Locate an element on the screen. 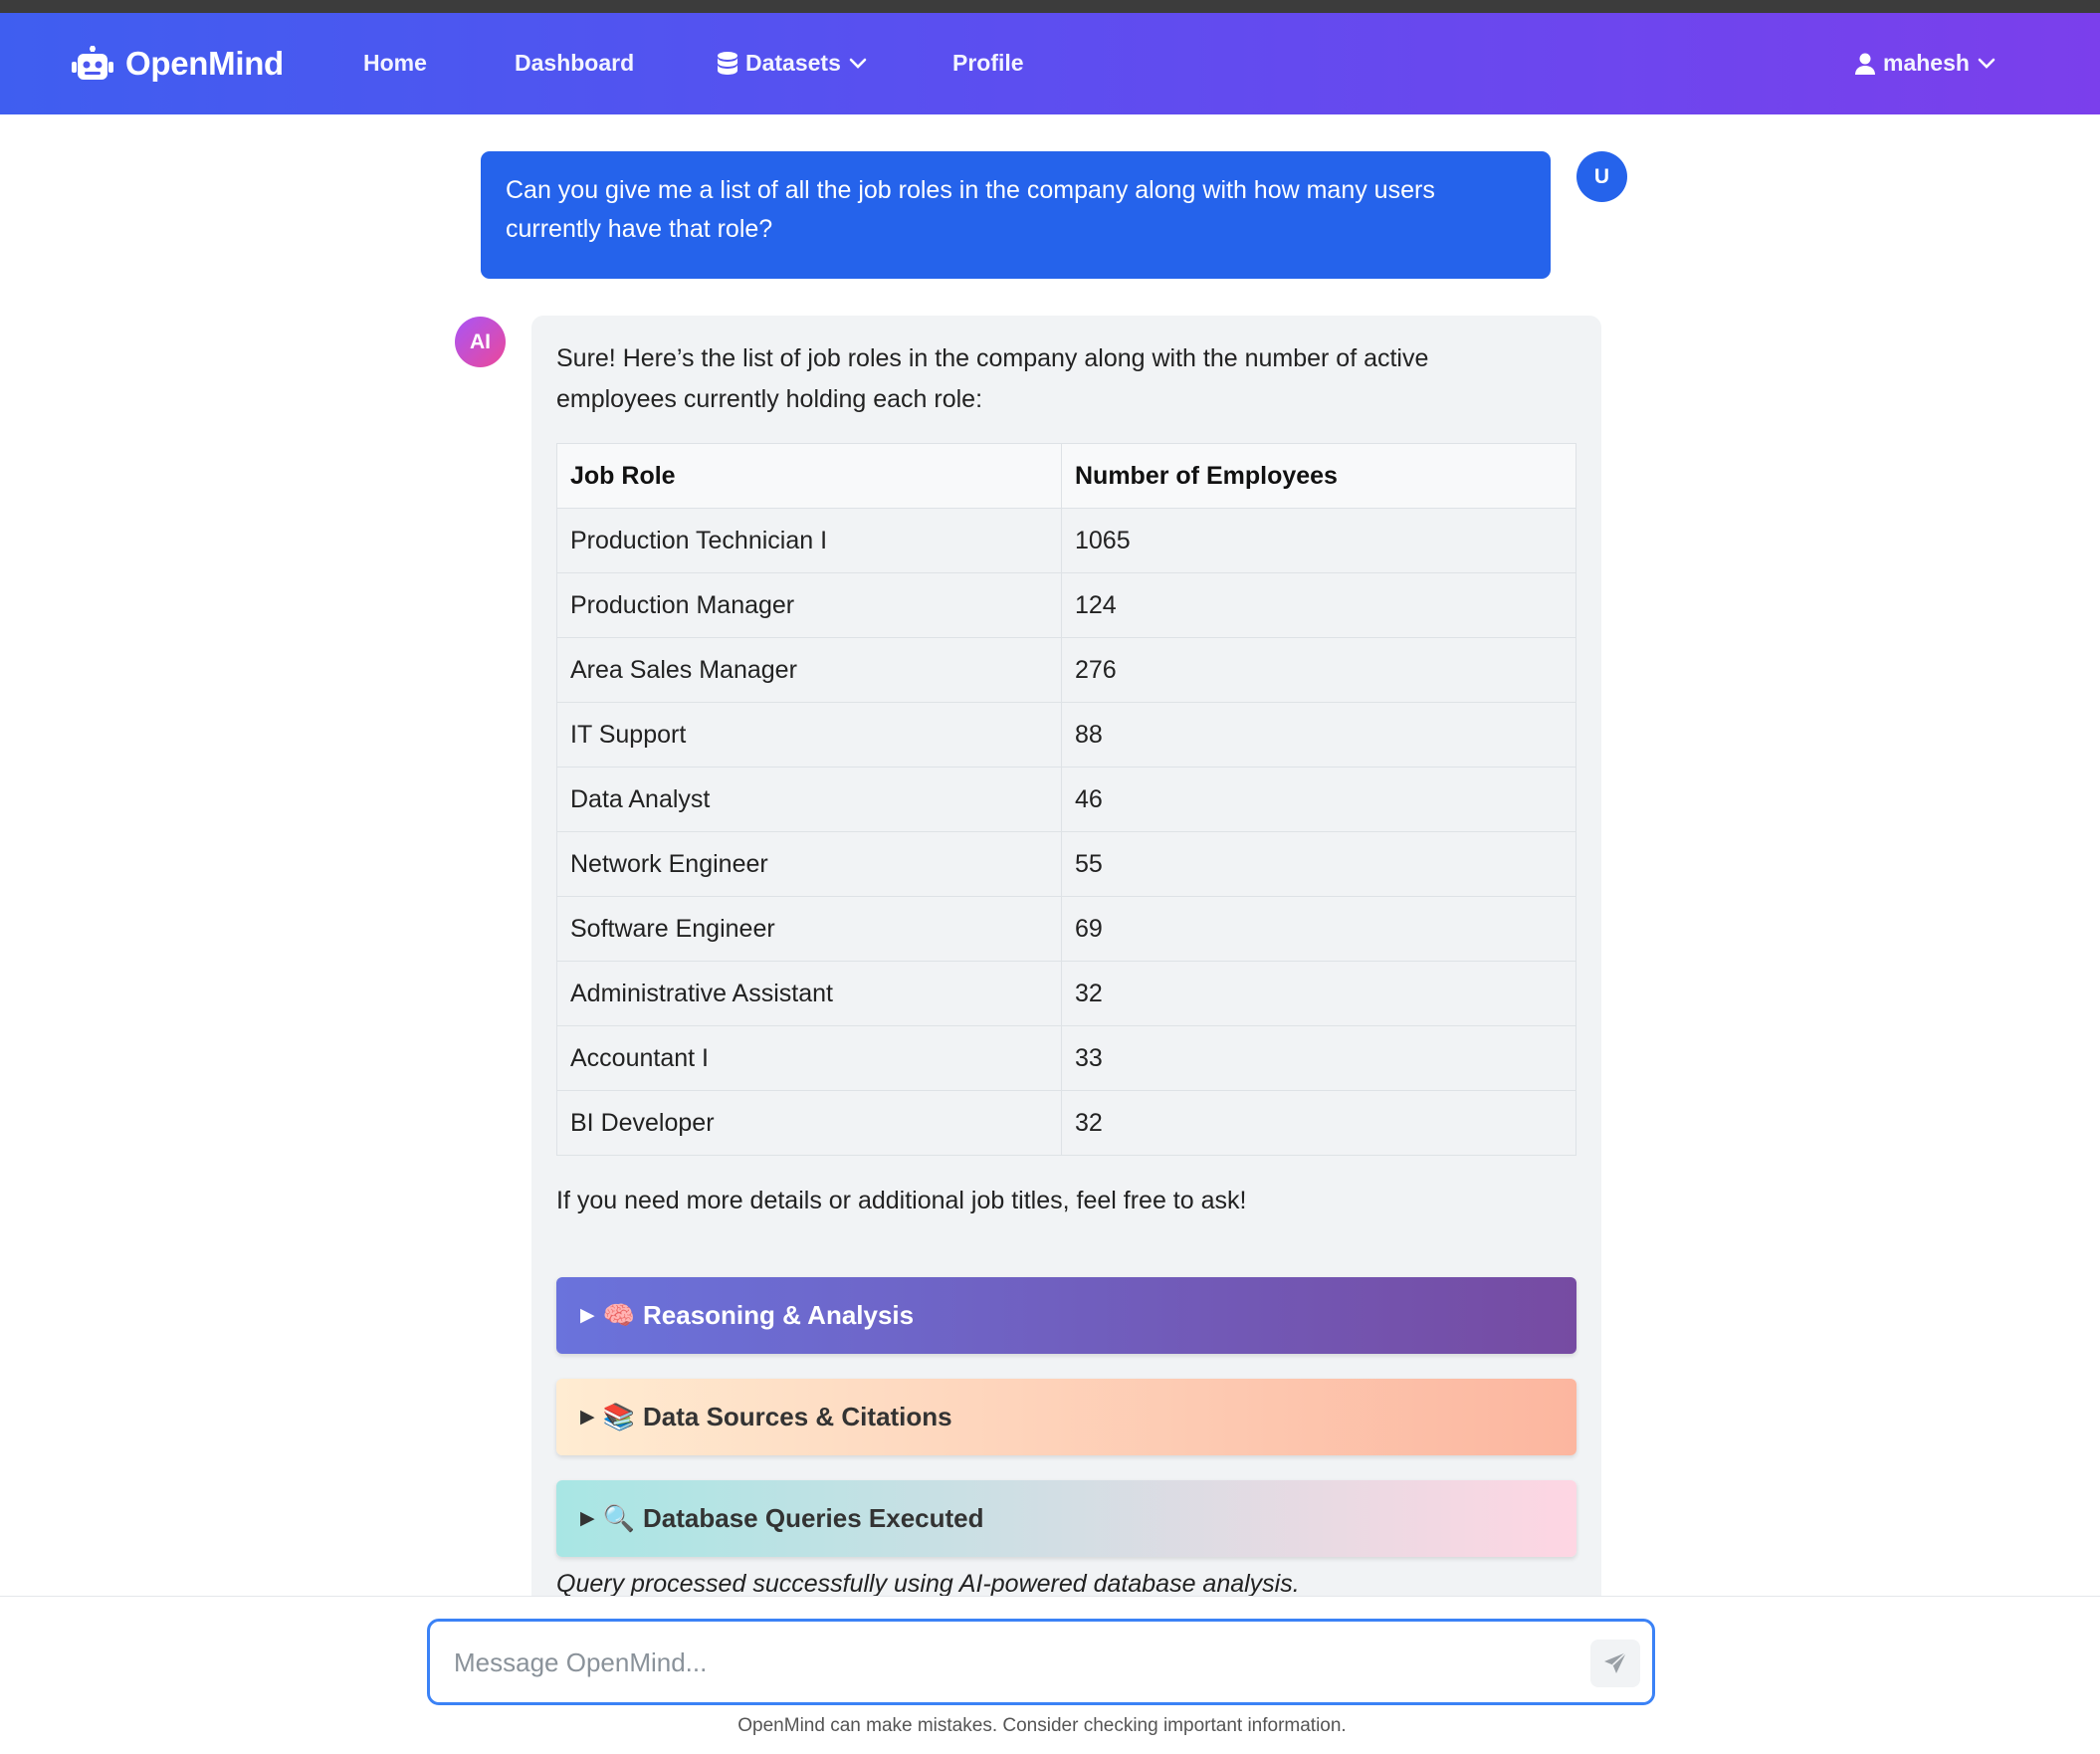  nav-datasets-dropdown: Datasets is located at coordinates (792, 64).